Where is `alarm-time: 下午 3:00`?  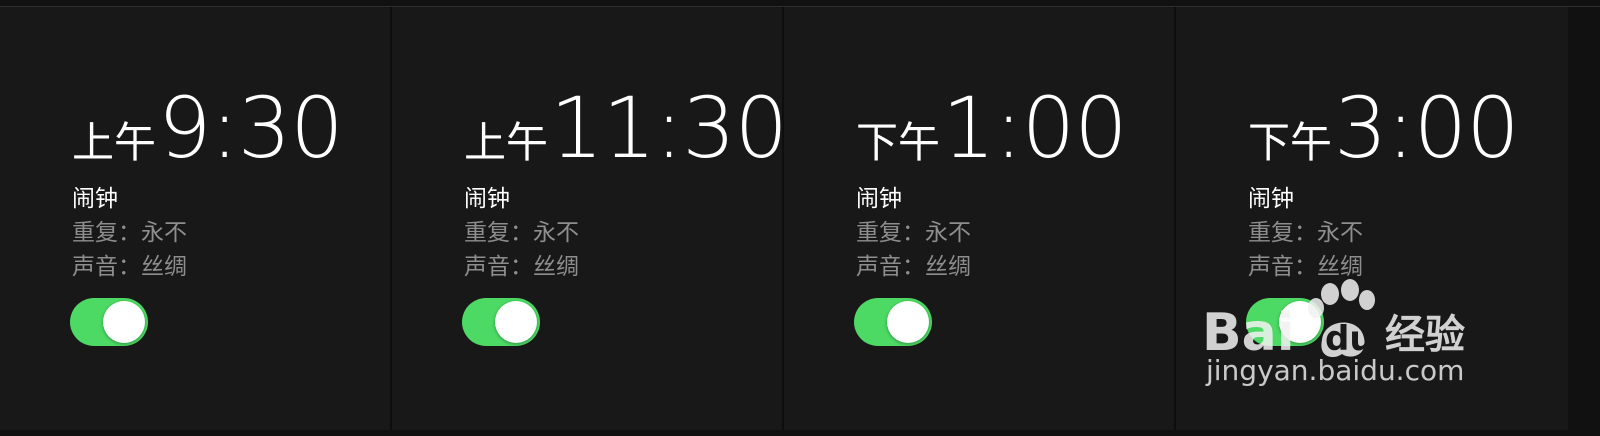 alarm-time: 下午 3:00 is located at coordinates (1384, 128).